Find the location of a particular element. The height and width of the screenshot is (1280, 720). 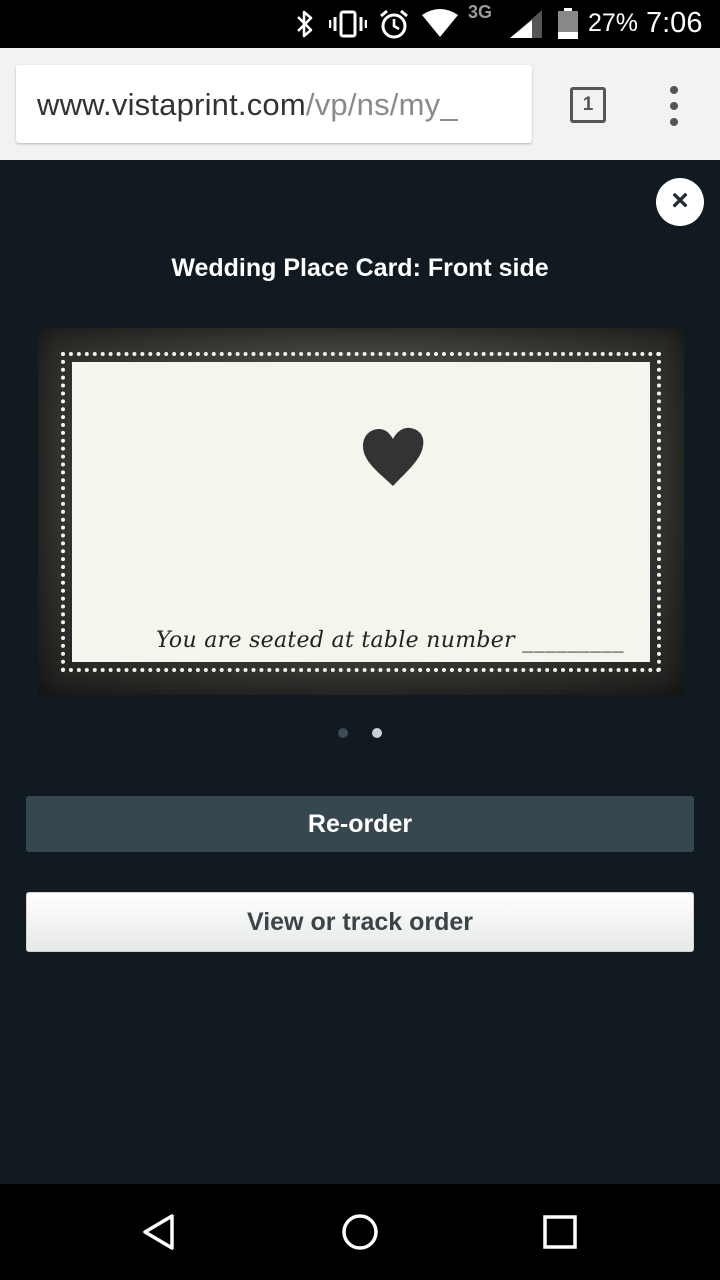

battery-percent: 27% is located at coordinates (613, 23).